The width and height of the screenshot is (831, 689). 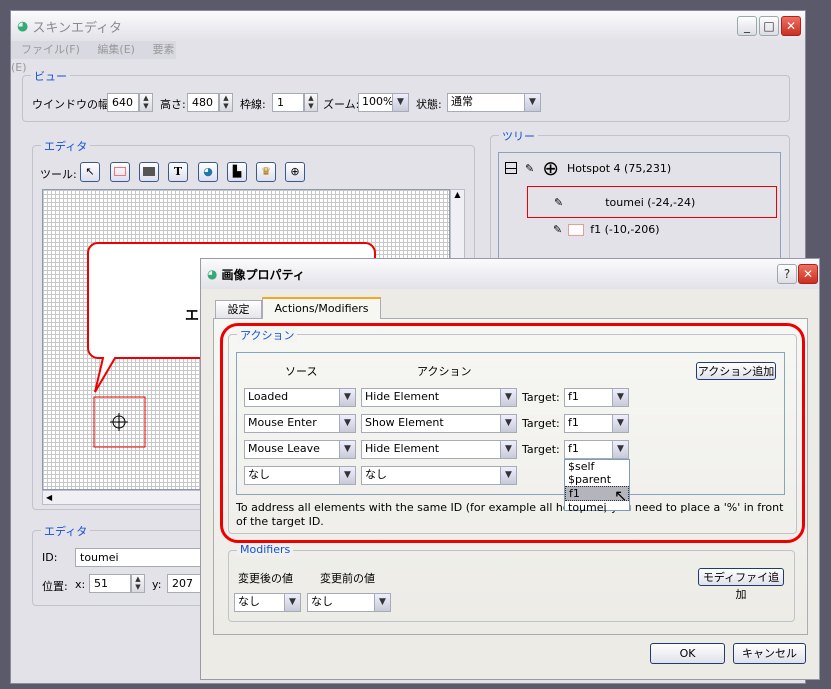 I want to click on tree-item-hotspot: ✎ ⊕ Hotspot 4 (75,231), so click(x=588, y=168).